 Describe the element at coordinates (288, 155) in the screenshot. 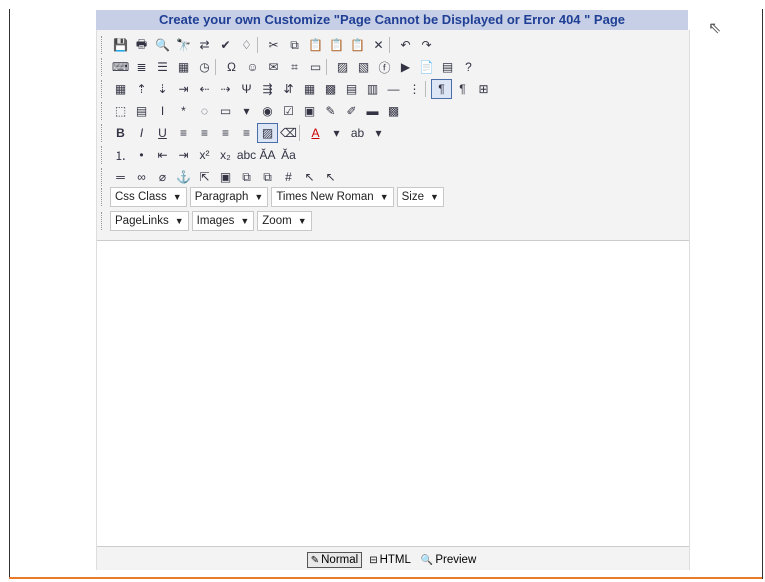

I see `case-lower-icon: Ăa` at that location.